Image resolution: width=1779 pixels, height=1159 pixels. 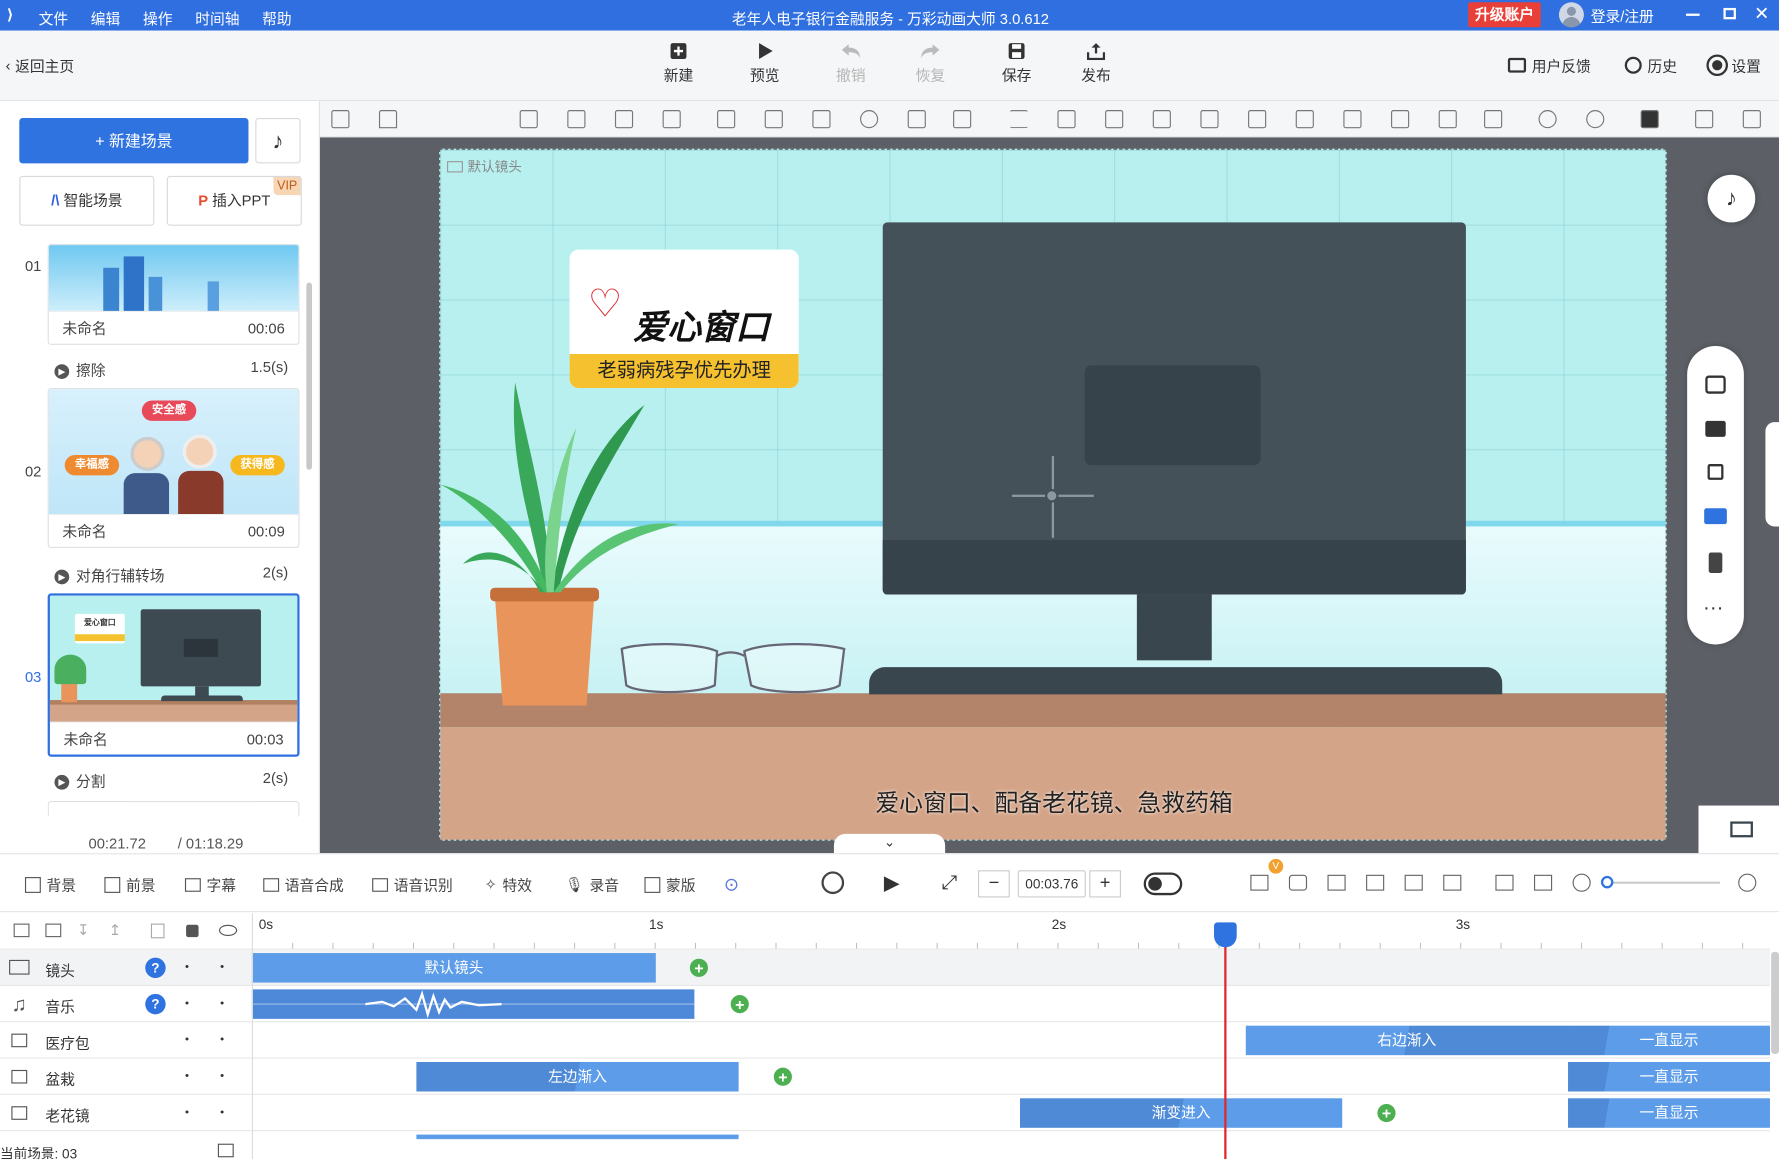 I want to click on time-plus-button: +, so click(x=1105, y=884).